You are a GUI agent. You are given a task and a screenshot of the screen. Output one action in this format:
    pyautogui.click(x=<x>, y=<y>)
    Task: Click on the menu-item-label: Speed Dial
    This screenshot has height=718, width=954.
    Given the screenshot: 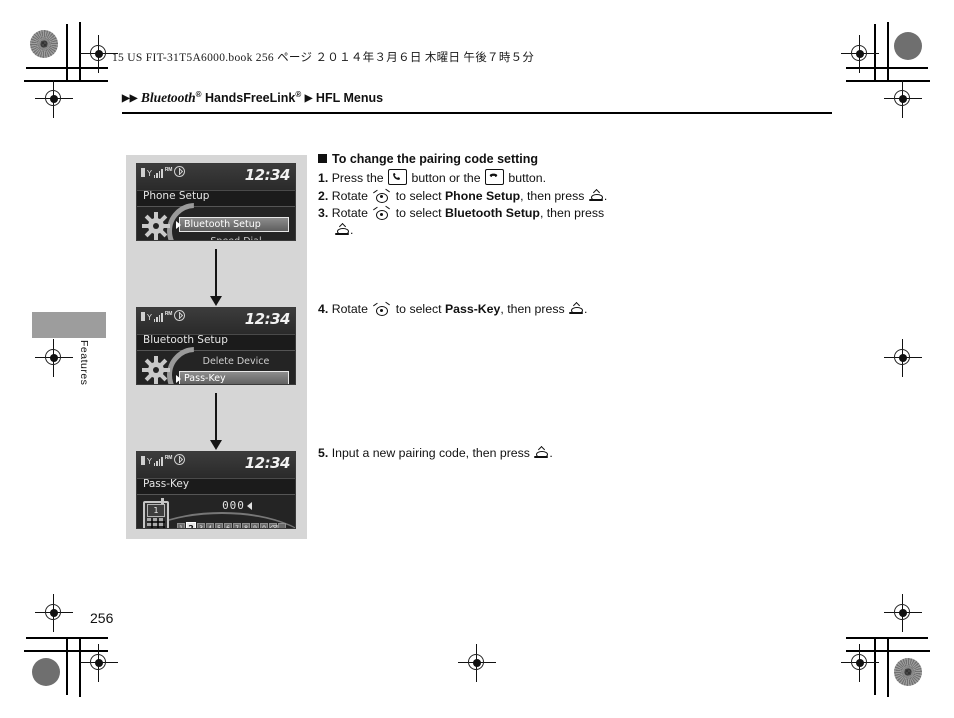 What is the action you would take?
    pyautogui.click(x=235, y=238)
    